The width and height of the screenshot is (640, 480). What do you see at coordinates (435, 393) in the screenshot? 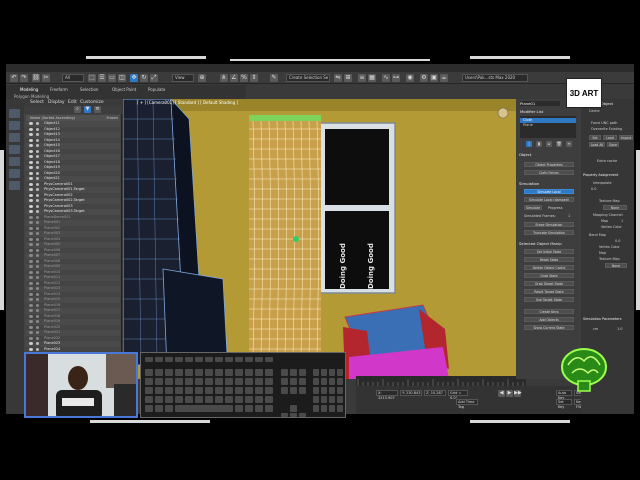
I see `coord-z-field: Z: 10.287` at bounding box center [435, 393].